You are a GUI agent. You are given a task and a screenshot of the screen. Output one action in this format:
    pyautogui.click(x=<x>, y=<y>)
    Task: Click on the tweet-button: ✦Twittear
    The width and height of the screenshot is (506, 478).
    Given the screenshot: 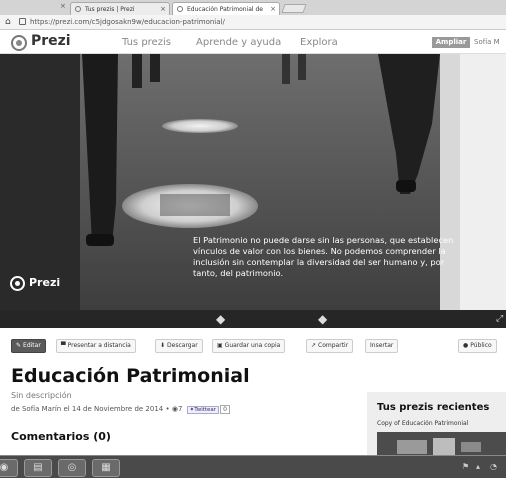 What is the action you would take?
    pyautogui.click(x=203, y=410)
    